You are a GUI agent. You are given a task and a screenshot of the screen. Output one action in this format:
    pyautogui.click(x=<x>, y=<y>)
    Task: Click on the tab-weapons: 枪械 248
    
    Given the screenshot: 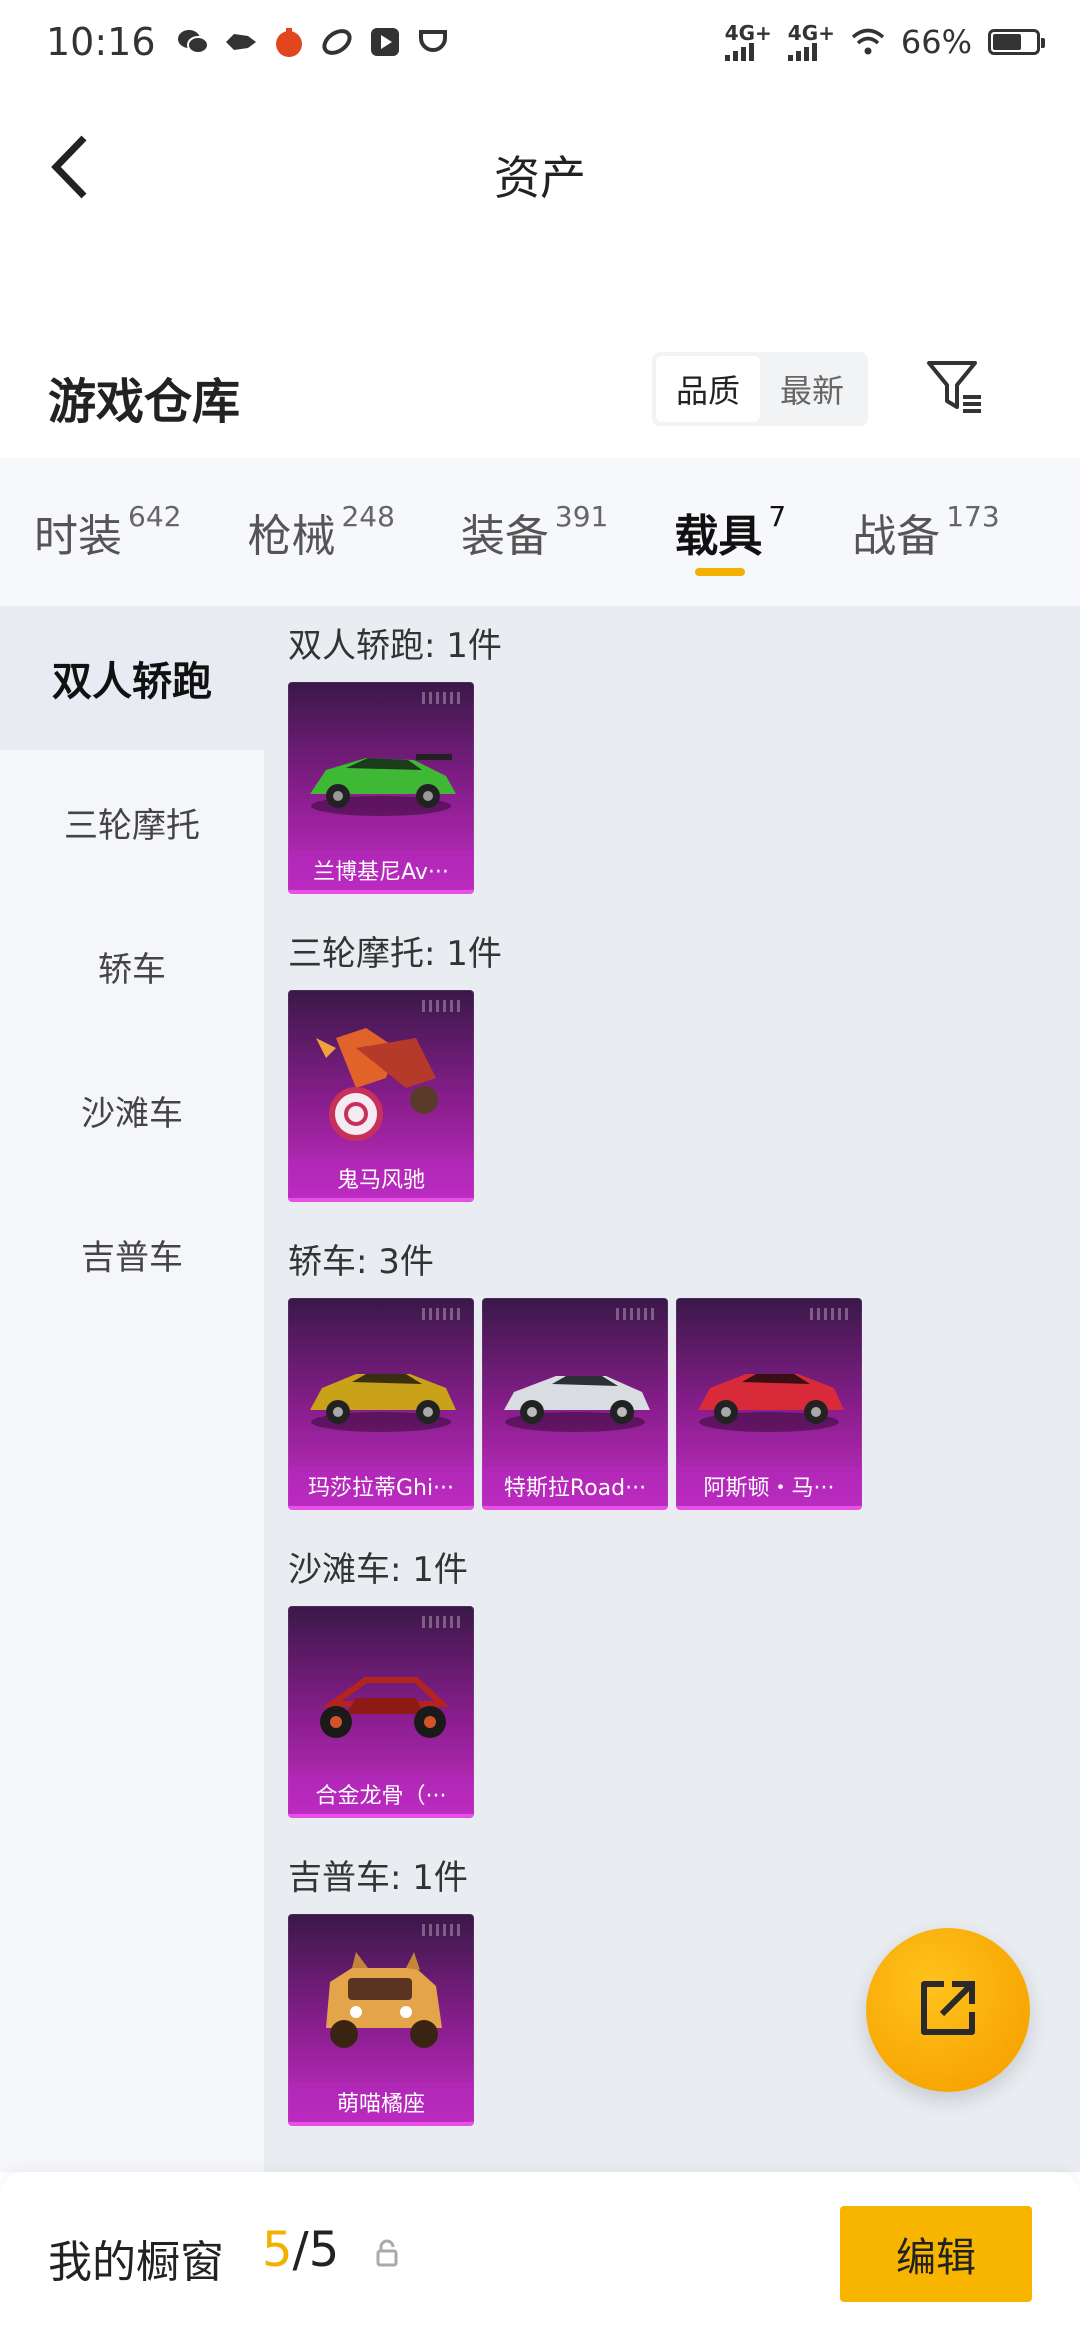 What is the action you would take?
    pyautogui.click(x=320, y=532)
    